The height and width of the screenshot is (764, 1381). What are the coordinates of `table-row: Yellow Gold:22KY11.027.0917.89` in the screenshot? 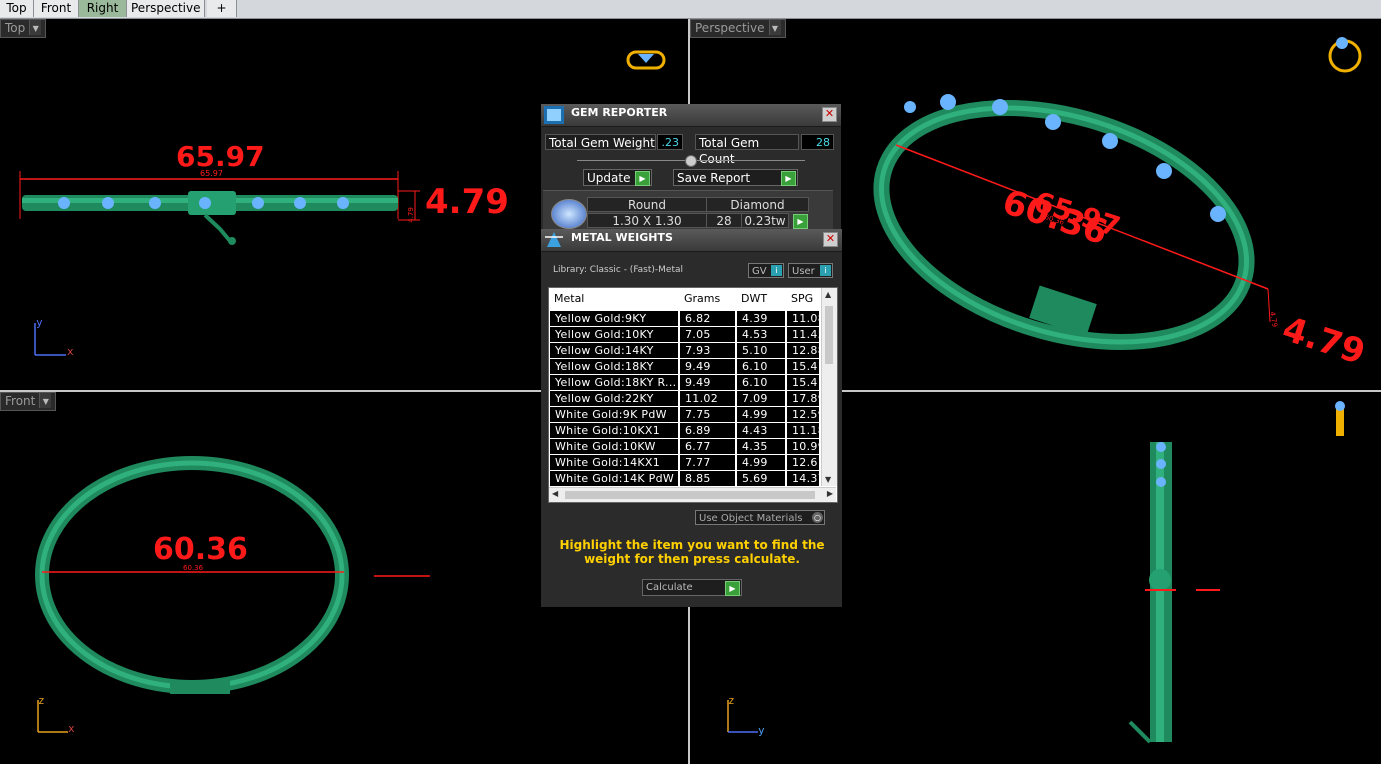 It's located at (684, 399).